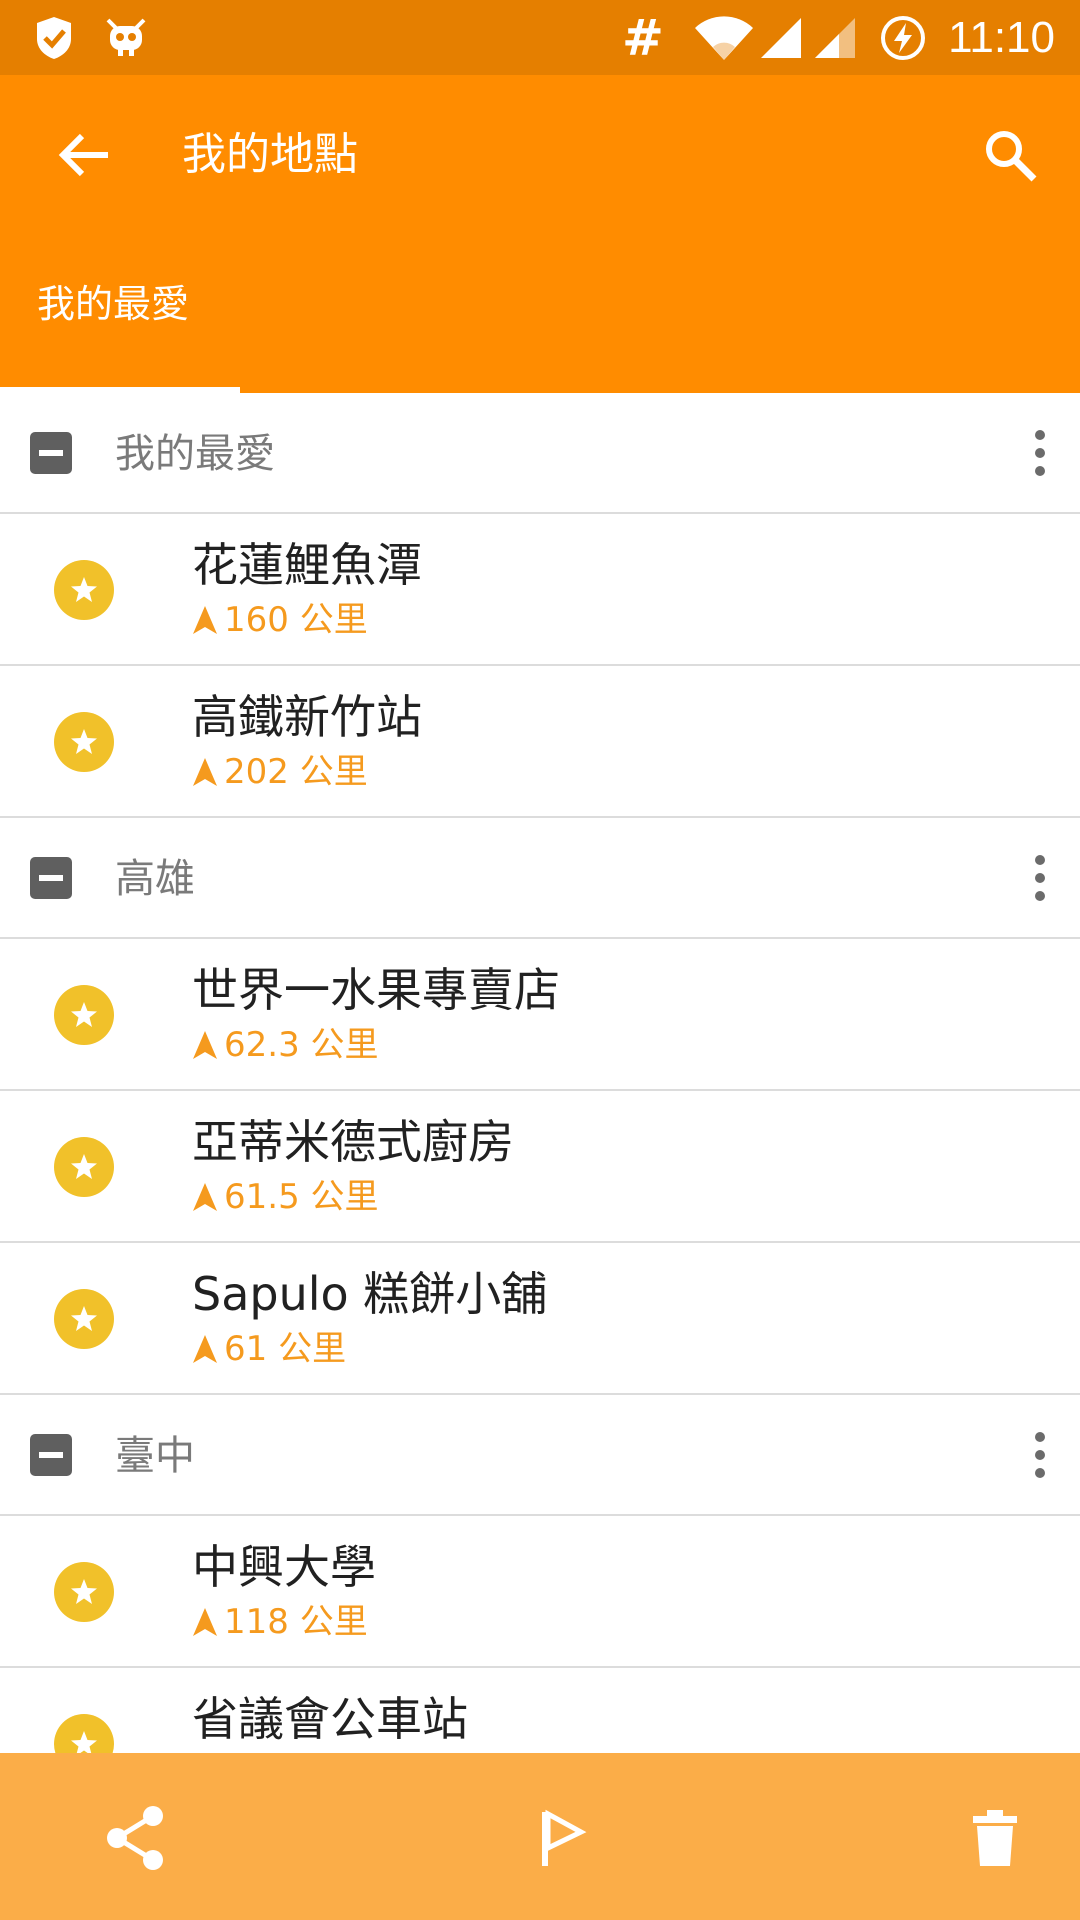 The image size is (1080, 1920). I want to click on list-item: 高鐵新竹站 202 公里, so click(540, 742).